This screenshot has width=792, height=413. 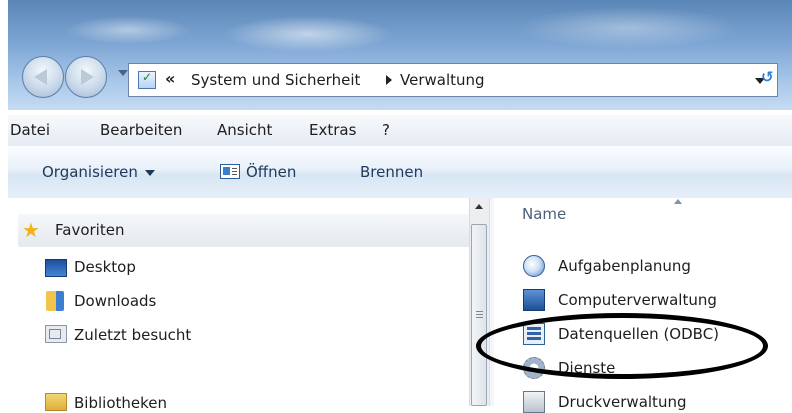 I want to click on chevron-down-icon, so click(x=149, y=172).